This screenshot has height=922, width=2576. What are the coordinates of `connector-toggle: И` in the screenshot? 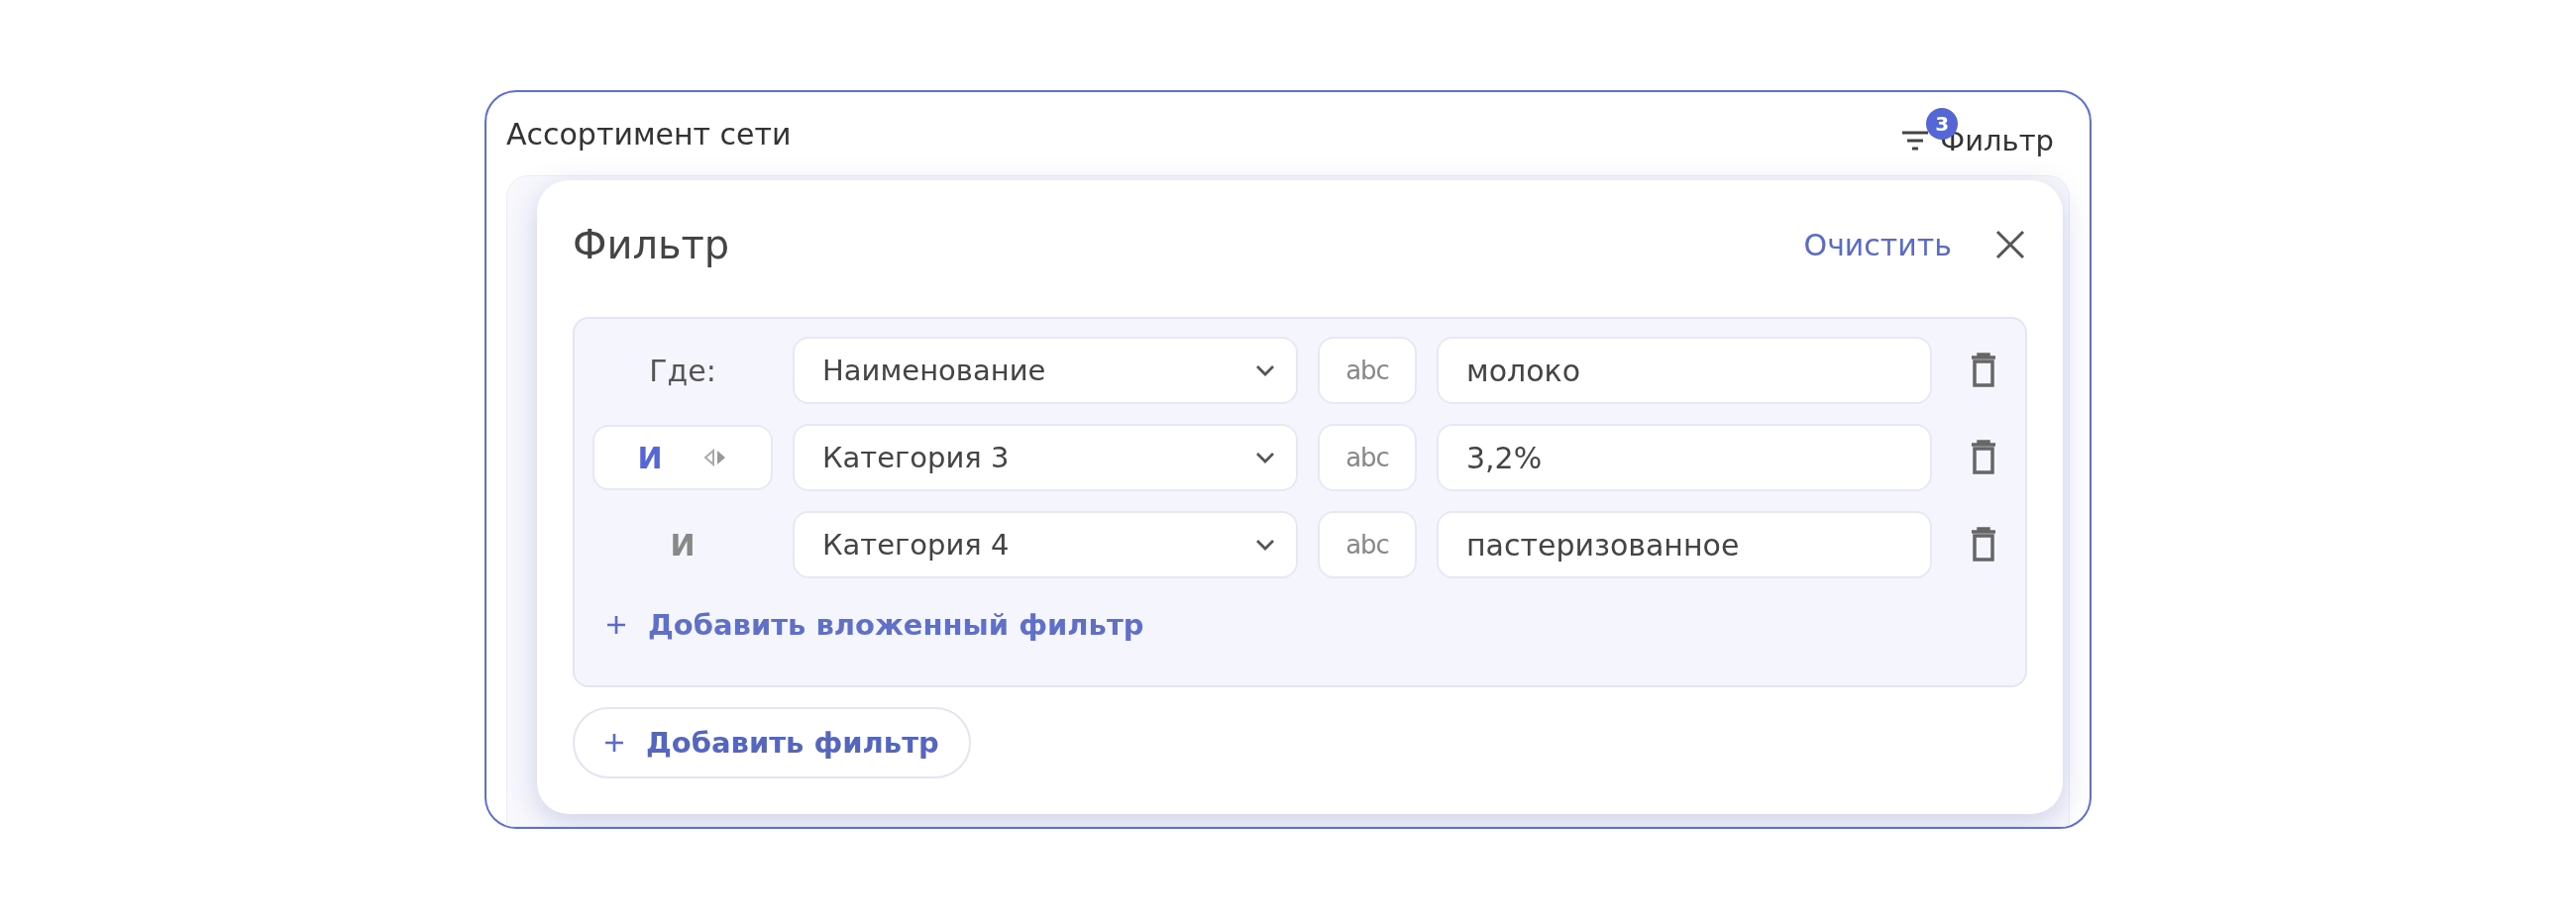 It's located at (682, 458).